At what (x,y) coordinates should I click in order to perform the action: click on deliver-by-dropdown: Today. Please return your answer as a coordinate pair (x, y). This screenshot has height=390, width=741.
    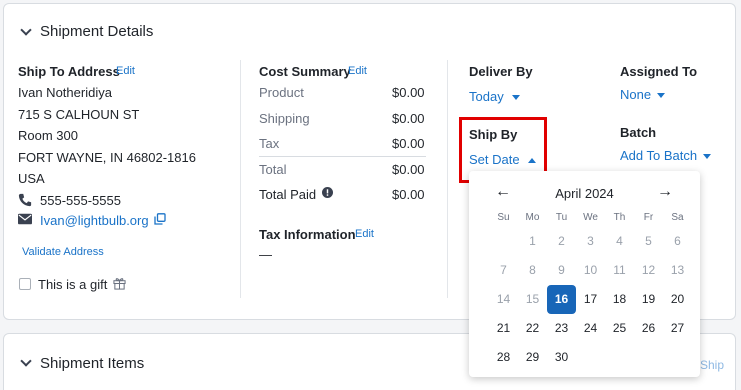
    Looking at the image, I should click on (494, 96).